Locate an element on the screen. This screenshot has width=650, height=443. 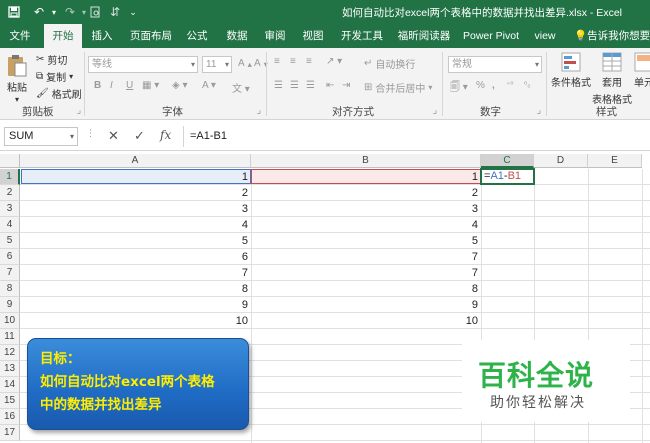
undo-icon: ↶ is located at coordinates (39, 12).